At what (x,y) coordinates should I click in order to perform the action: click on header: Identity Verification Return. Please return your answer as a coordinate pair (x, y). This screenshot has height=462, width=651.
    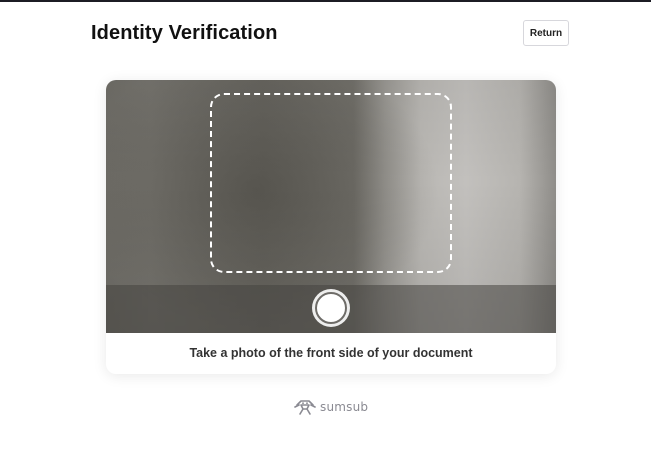
    Looking at the image, I should click on (331, 34).